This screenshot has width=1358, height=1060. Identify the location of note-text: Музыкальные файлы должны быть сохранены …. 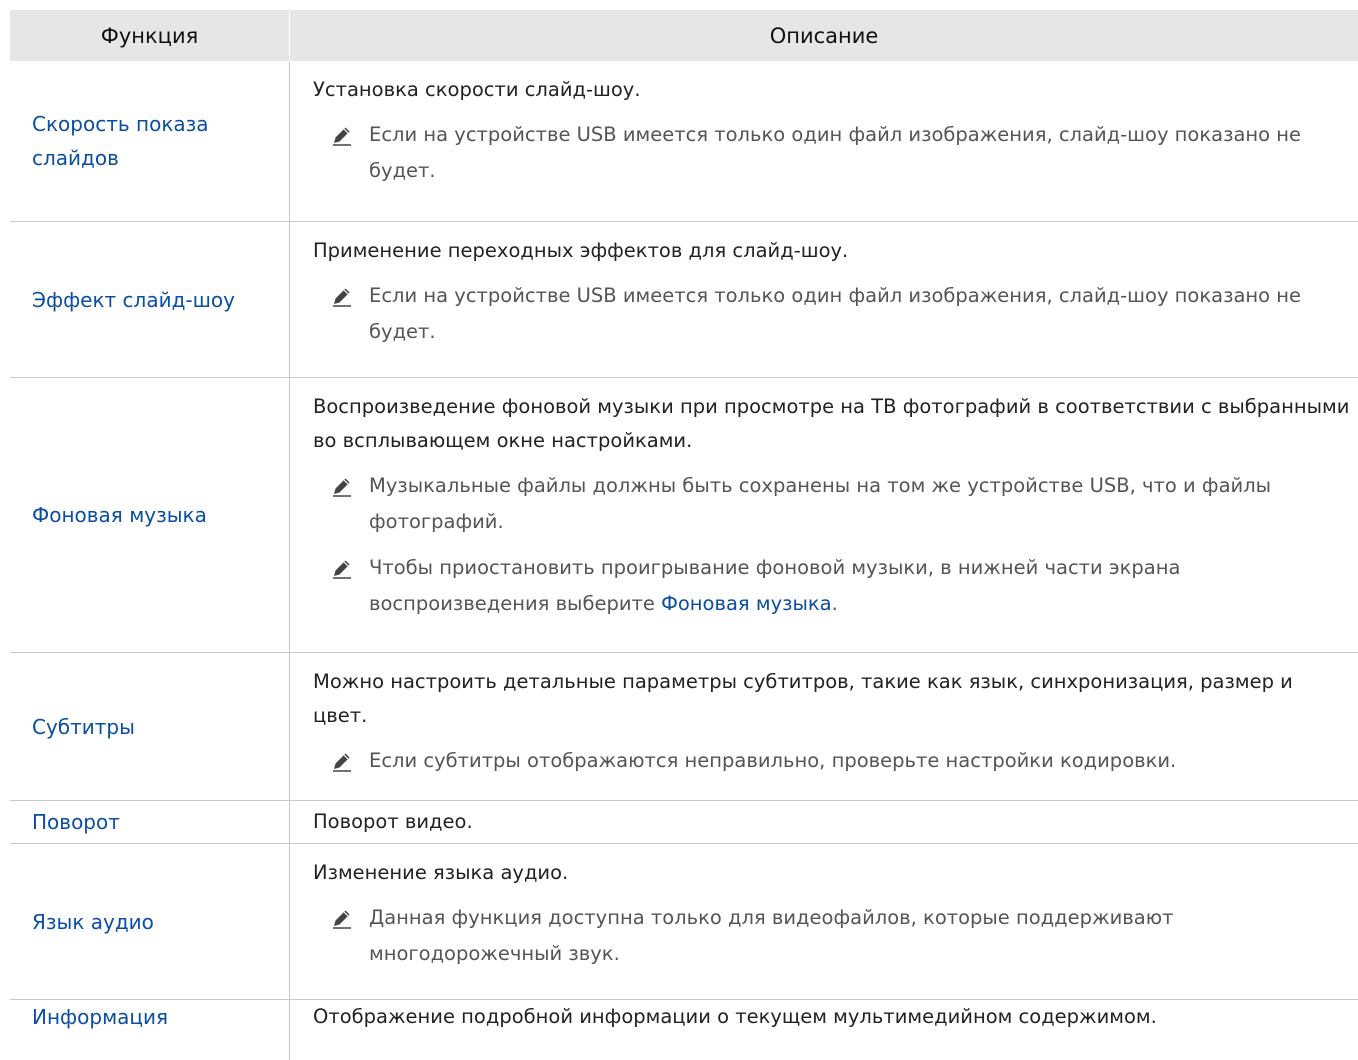
(820, 503).